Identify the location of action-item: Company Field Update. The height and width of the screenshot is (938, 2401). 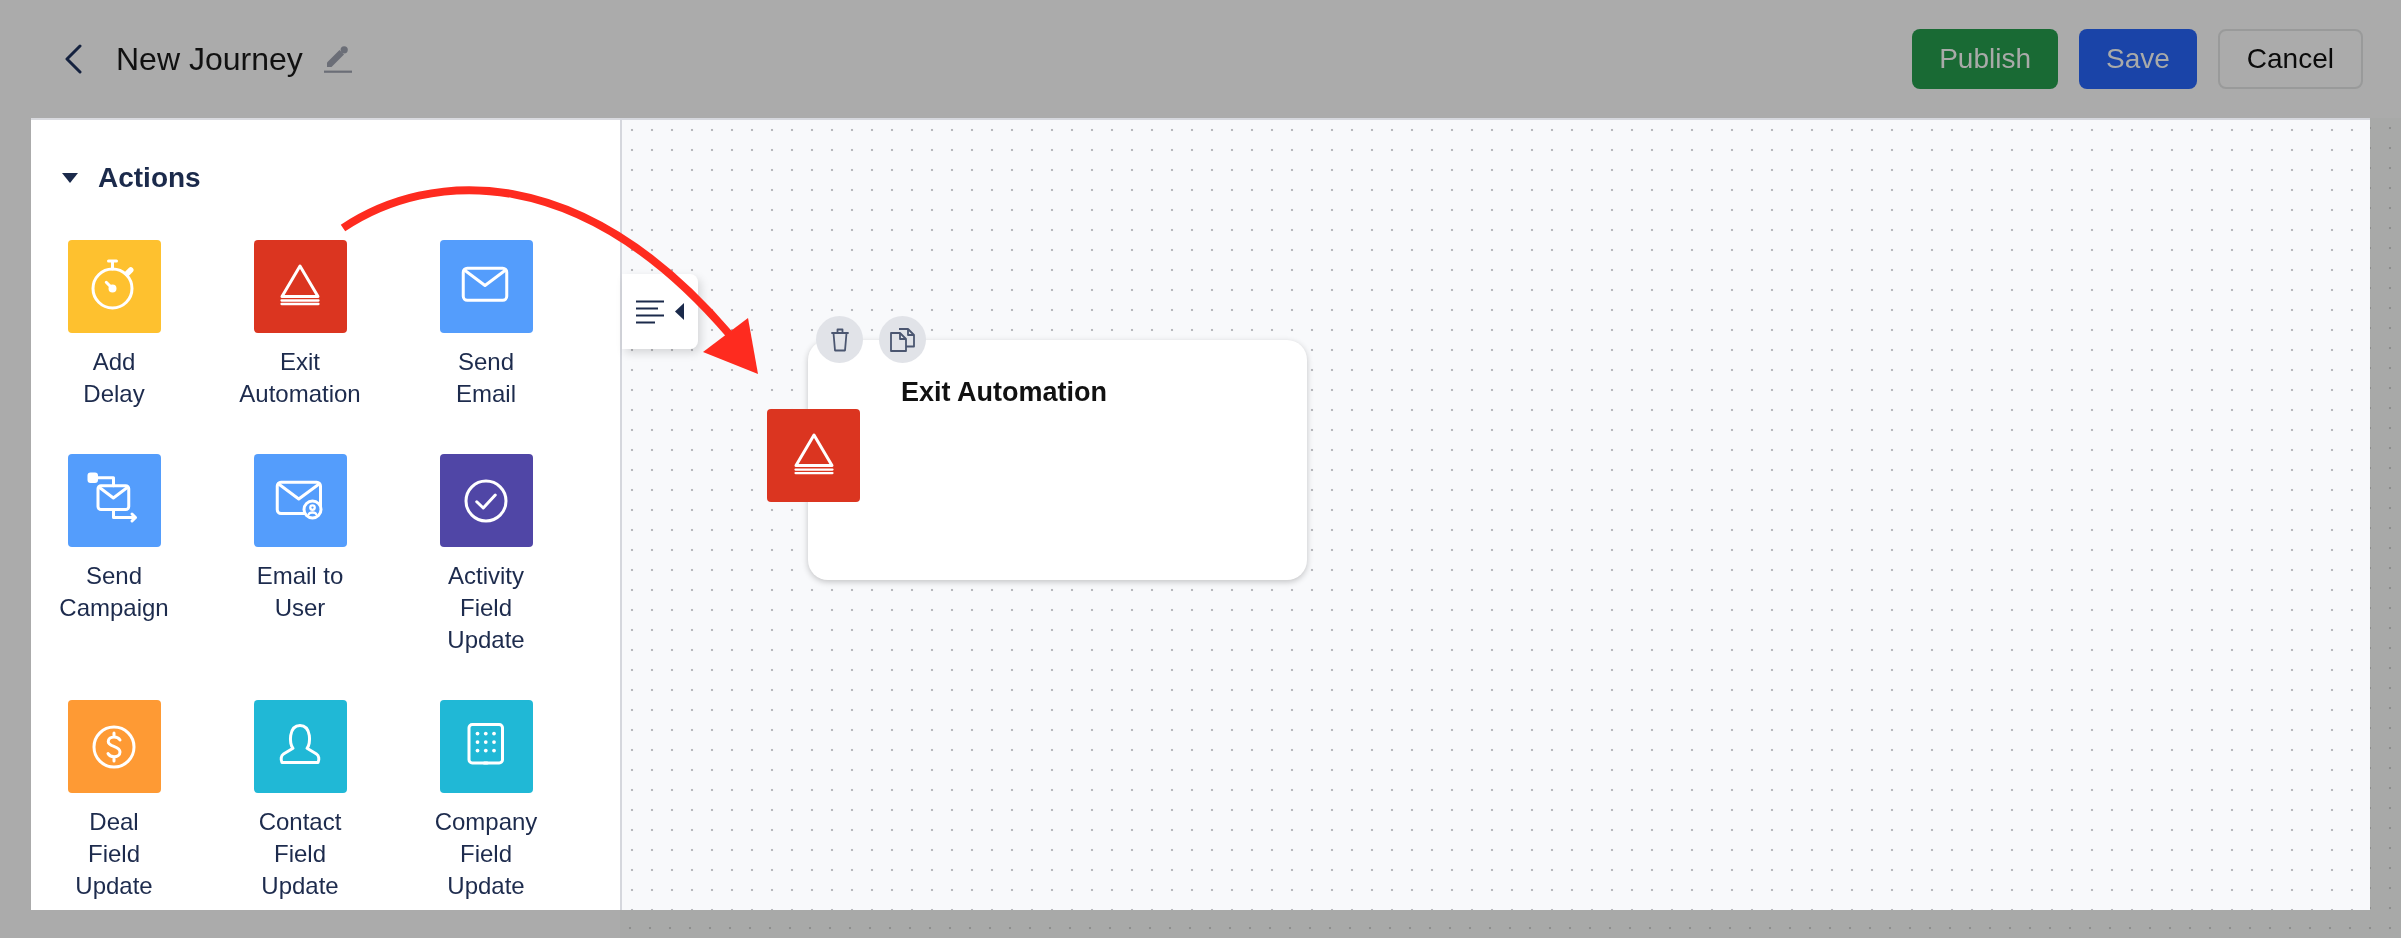
(486, 801).